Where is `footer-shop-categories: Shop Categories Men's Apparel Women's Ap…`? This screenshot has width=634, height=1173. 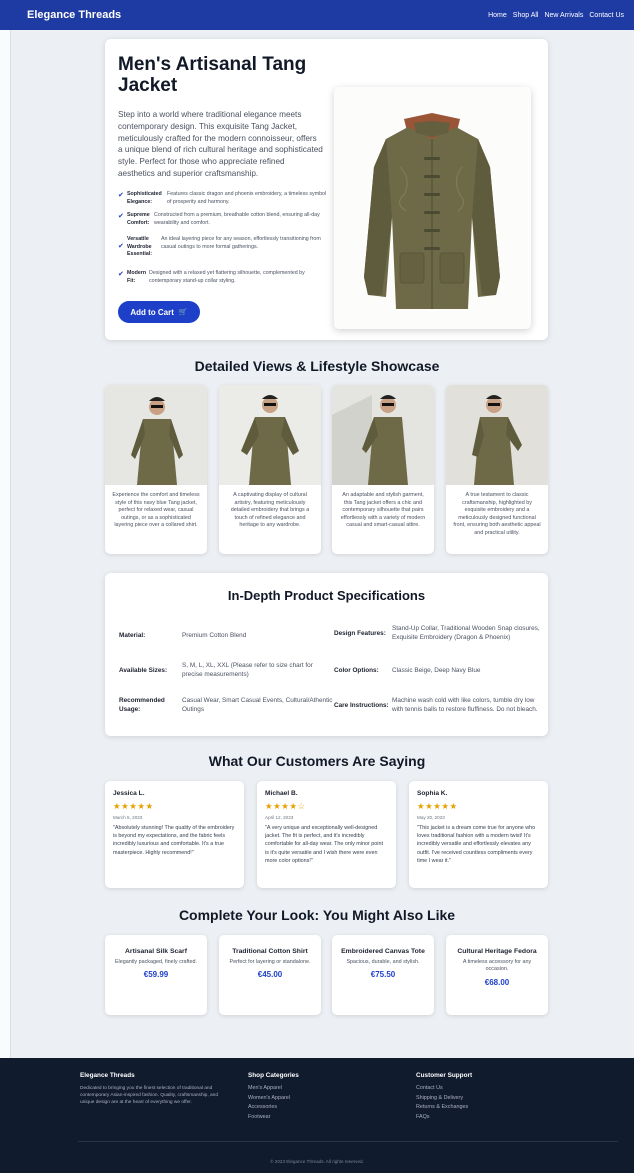
footer-shop-categories: Shop Categories Men's Apparel Women's Ap… is located at coordinates (273, 1096).